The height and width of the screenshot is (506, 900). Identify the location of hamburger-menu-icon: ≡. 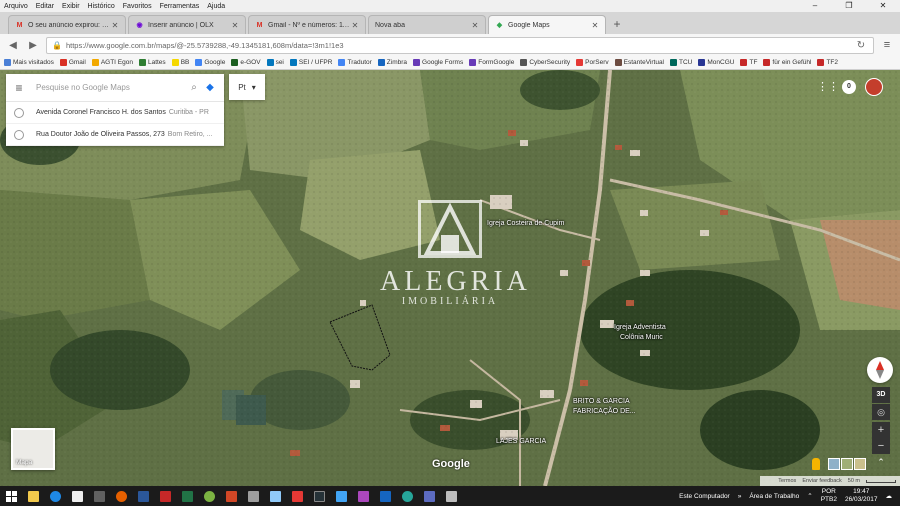
(19, 88).